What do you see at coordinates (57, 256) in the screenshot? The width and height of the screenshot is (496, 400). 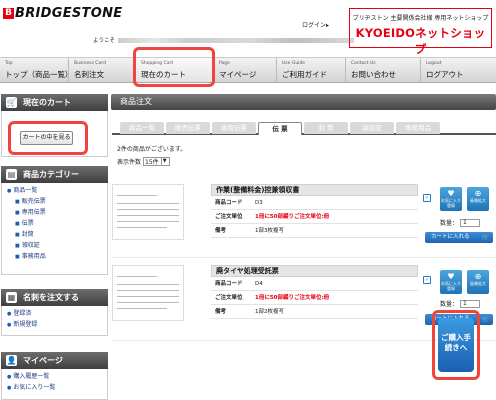 I see `sidebar-item-office-supplies: 事務用品` at bounding box center [57, 256].